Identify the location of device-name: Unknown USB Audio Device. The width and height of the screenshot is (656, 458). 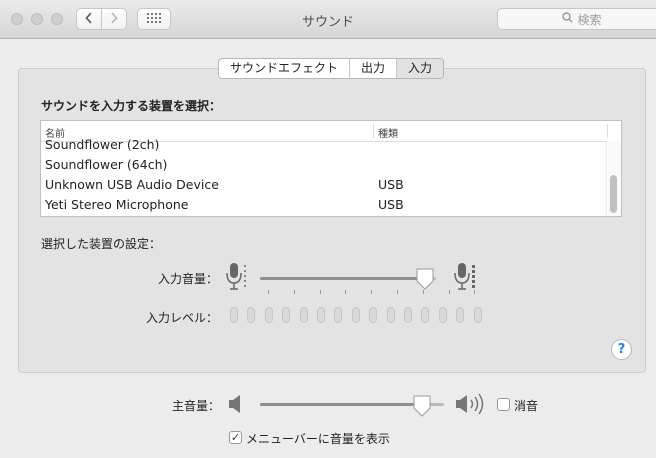
(132, 184).